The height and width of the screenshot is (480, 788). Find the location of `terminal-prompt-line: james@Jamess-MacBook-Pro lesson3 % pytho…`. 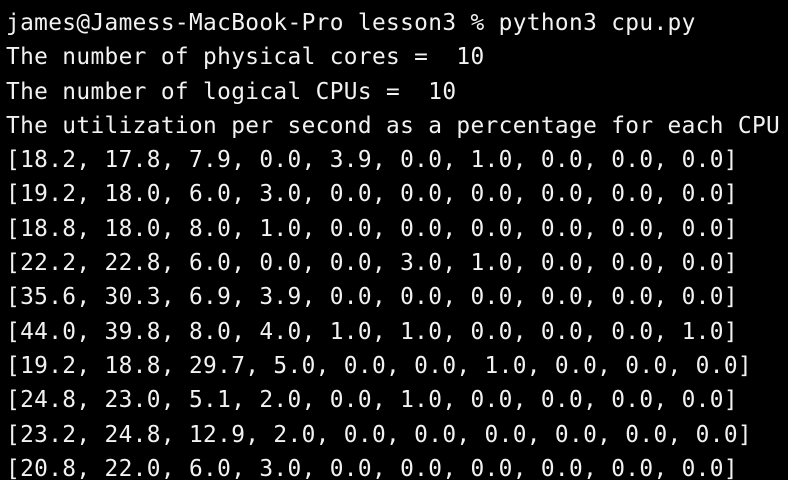

terminal-prompt-line: james@Jamess-MacBook-Pro lesson3 % pytho… is located at coordinates (351, 23).